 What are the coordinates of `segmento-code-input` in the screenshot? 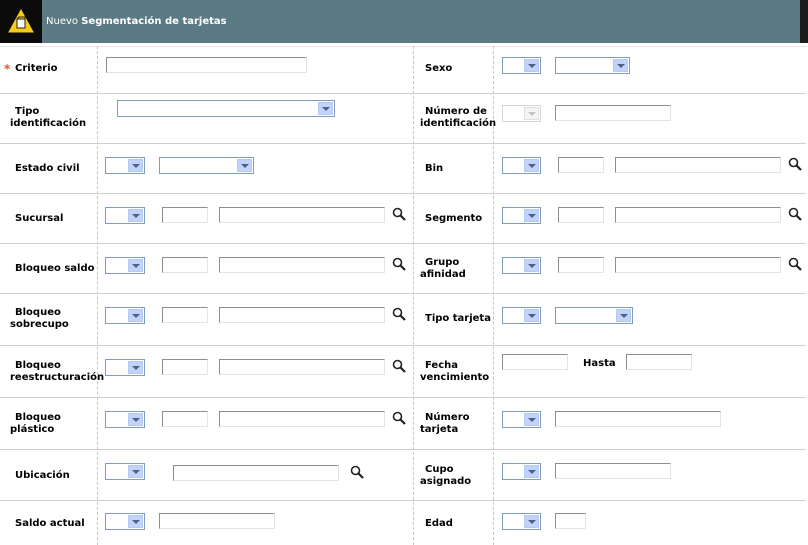 It's located at (581, 215).